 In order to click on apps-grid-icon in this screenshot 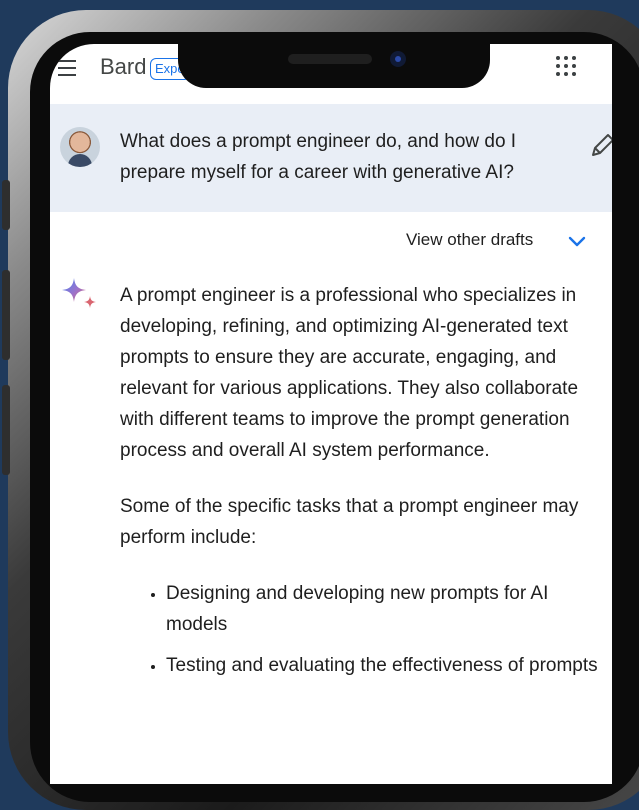, I will do `click(568, 68)`.